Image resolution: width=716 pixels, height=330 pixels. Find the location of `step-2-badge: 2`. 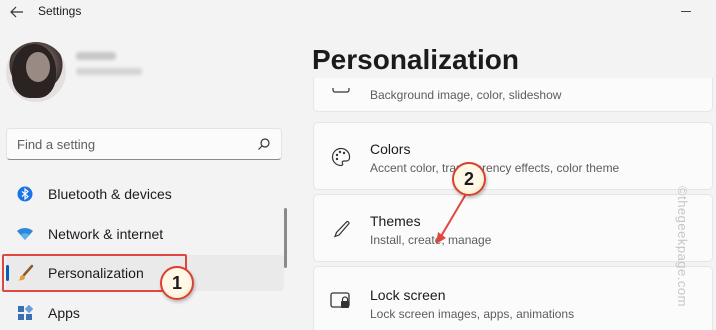

step-2-badge: 2 is located at coordinates (469, 179).